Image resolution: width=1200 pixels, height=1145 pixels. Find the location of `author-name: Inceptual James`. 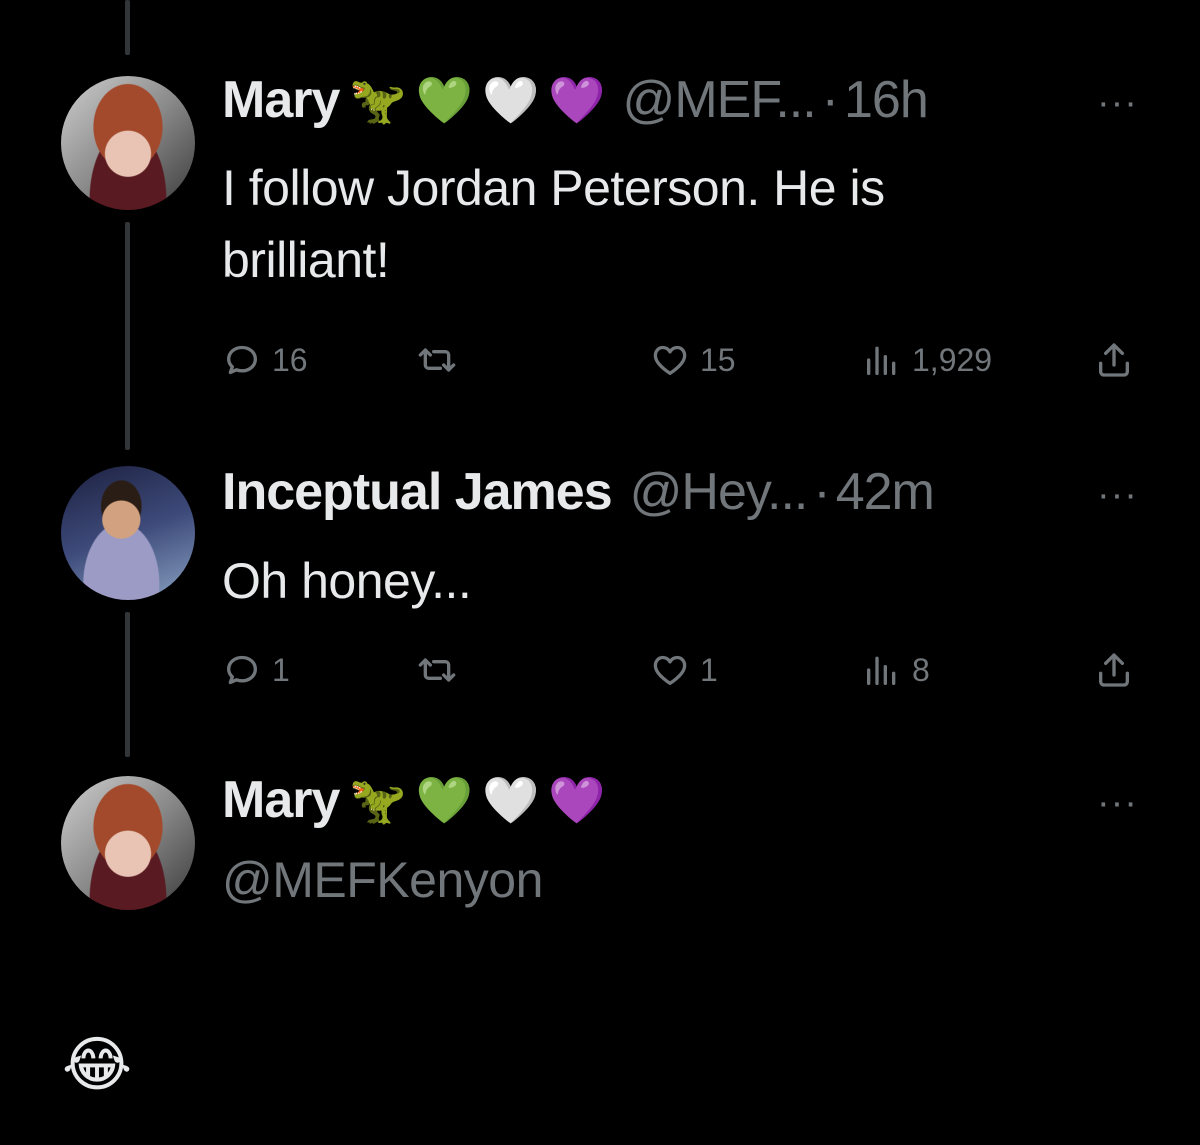

author-name: Inceptual James is located at coordinates (417, 492).